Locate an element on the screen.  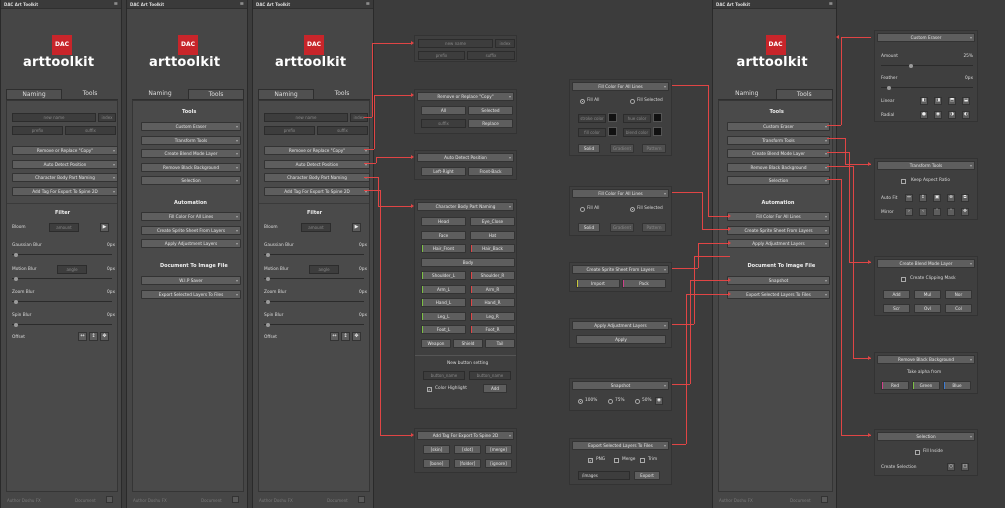
spine-tag-button: [folder] is located at coordinates (467, 463).